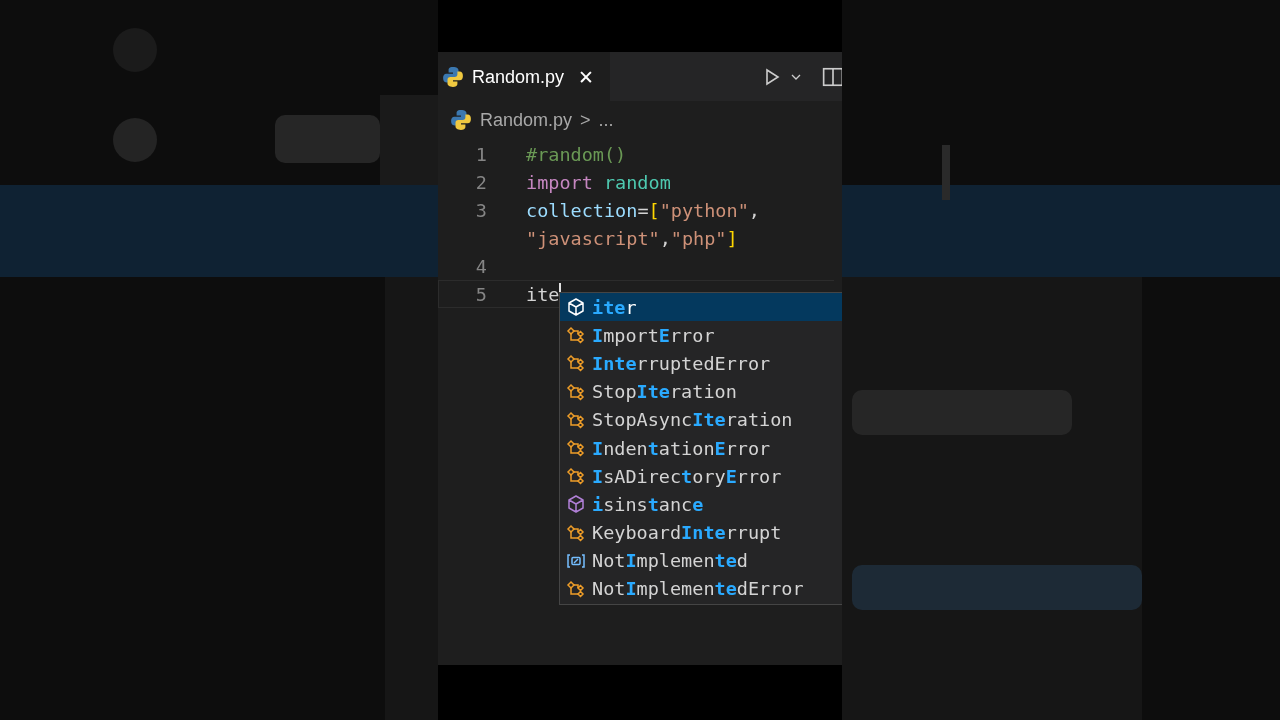 The width and height of the screenshot is (1280, 720). What do you see at coordinates (701, 335) in the screenshot?
I see `suggestion-item: ImportError` at bounding box center [701, 335].